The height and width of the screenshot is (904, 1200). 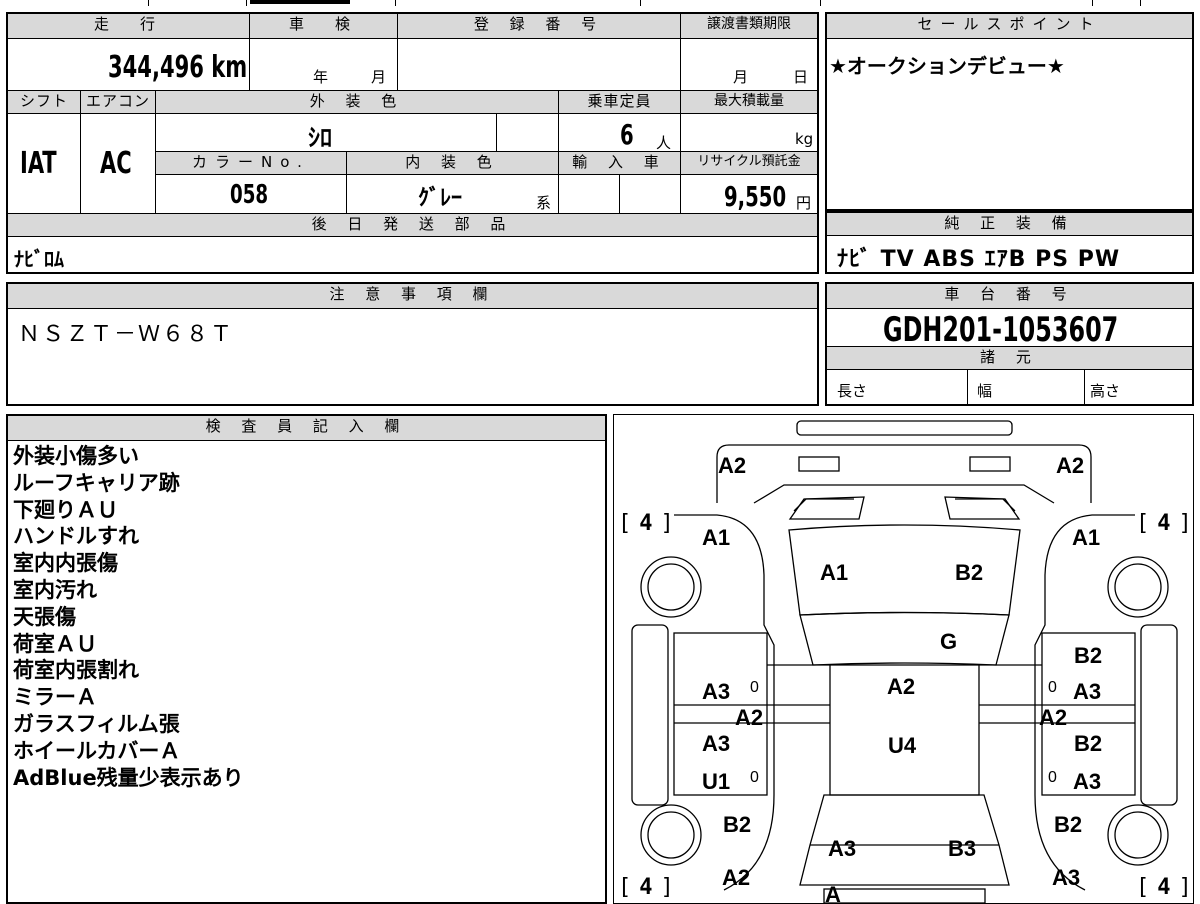 What do you see at coordinates (801, 77) in the screenshot?
I see `deadline-day: 日` at bounding box center [801, 77].